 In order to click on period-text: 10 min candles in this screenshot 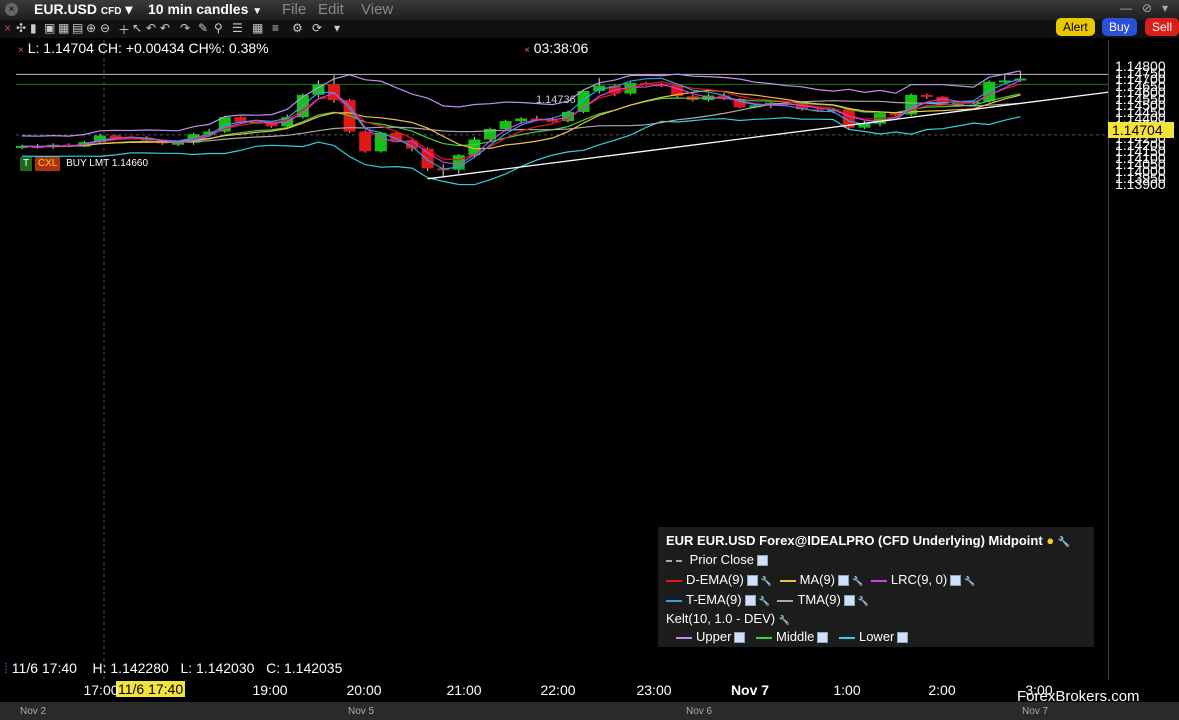, I will do `click(198, 9)`.